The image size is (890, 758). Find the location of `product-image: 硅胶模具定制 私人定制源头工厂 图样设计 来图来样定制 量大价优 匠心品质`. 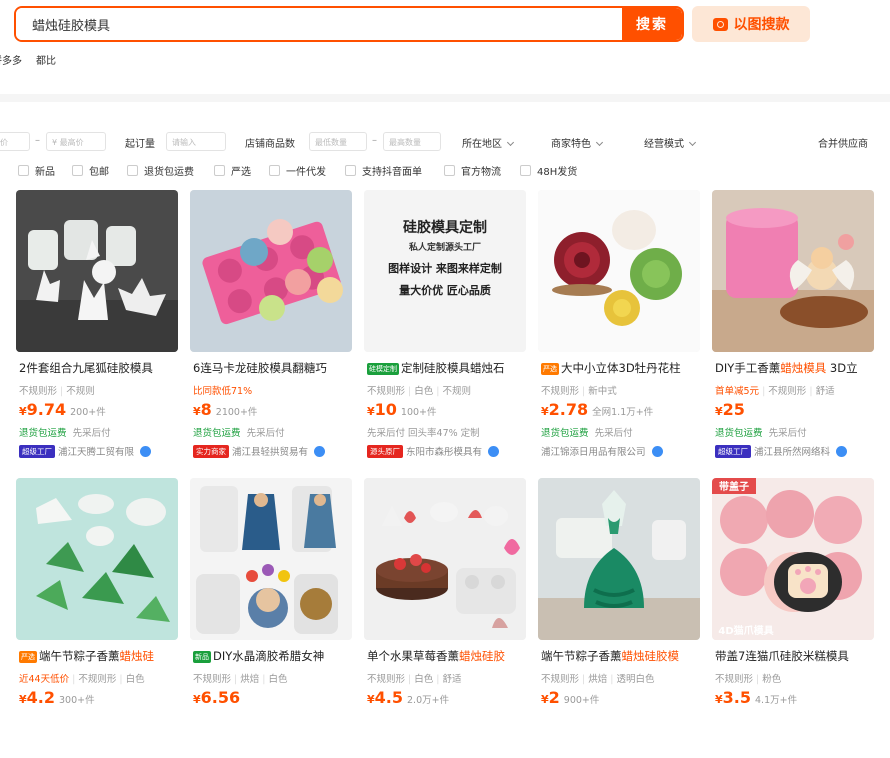

product-image: 硅胶模具定制 私人定制源头工厂 图样设计 来图来样定制 量大价优 匠心品质 is located at coordinates (445, 271).